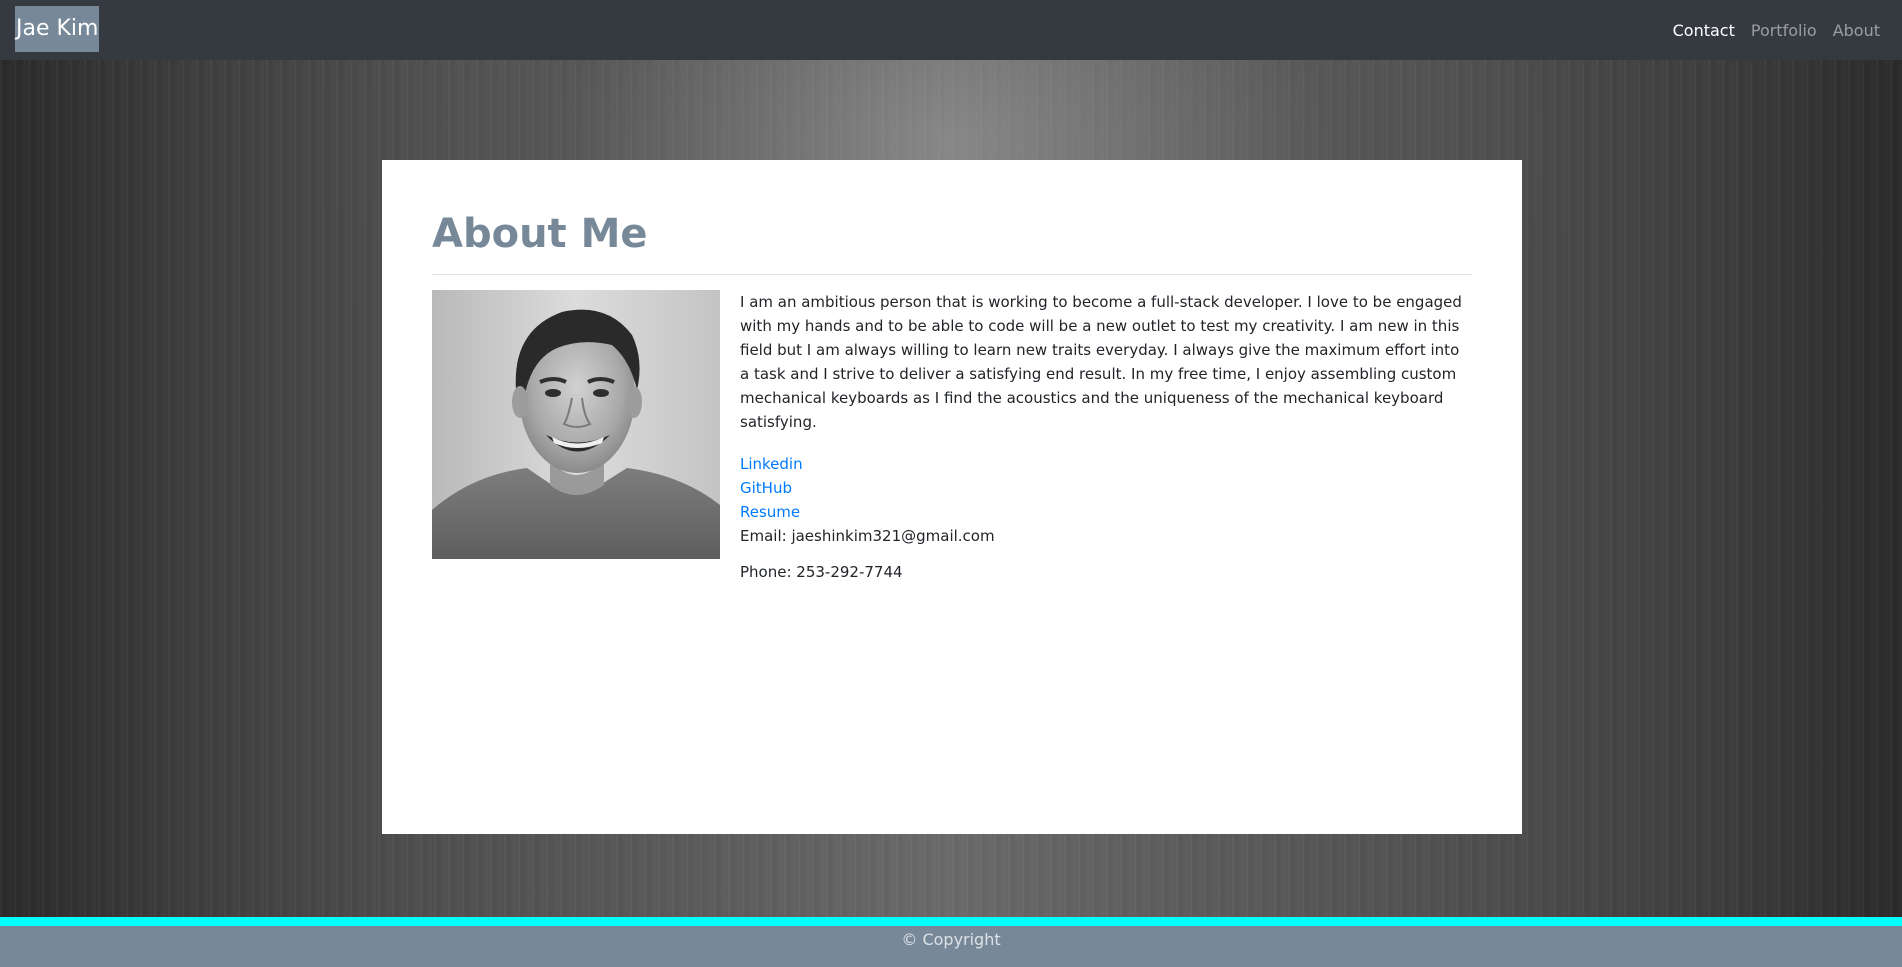 The image size is (1902, 967). What do you see at coordinates (57, 29) in the screenshot?
I see `brand-link: Jae Kim` at bounding box center [57, 29].